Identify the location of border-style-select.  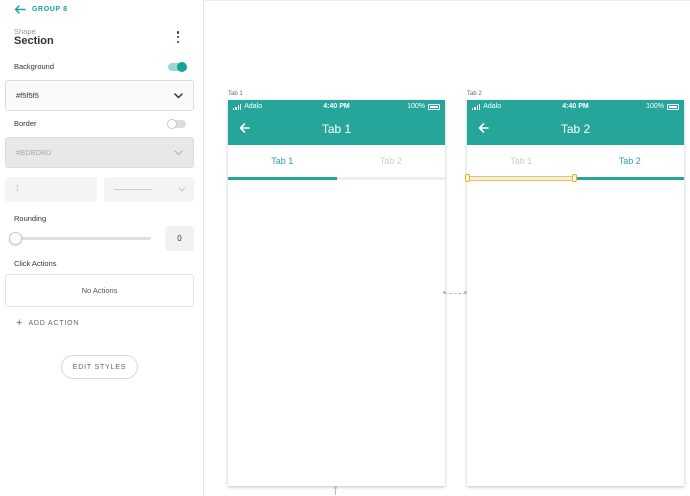
(149, 189).